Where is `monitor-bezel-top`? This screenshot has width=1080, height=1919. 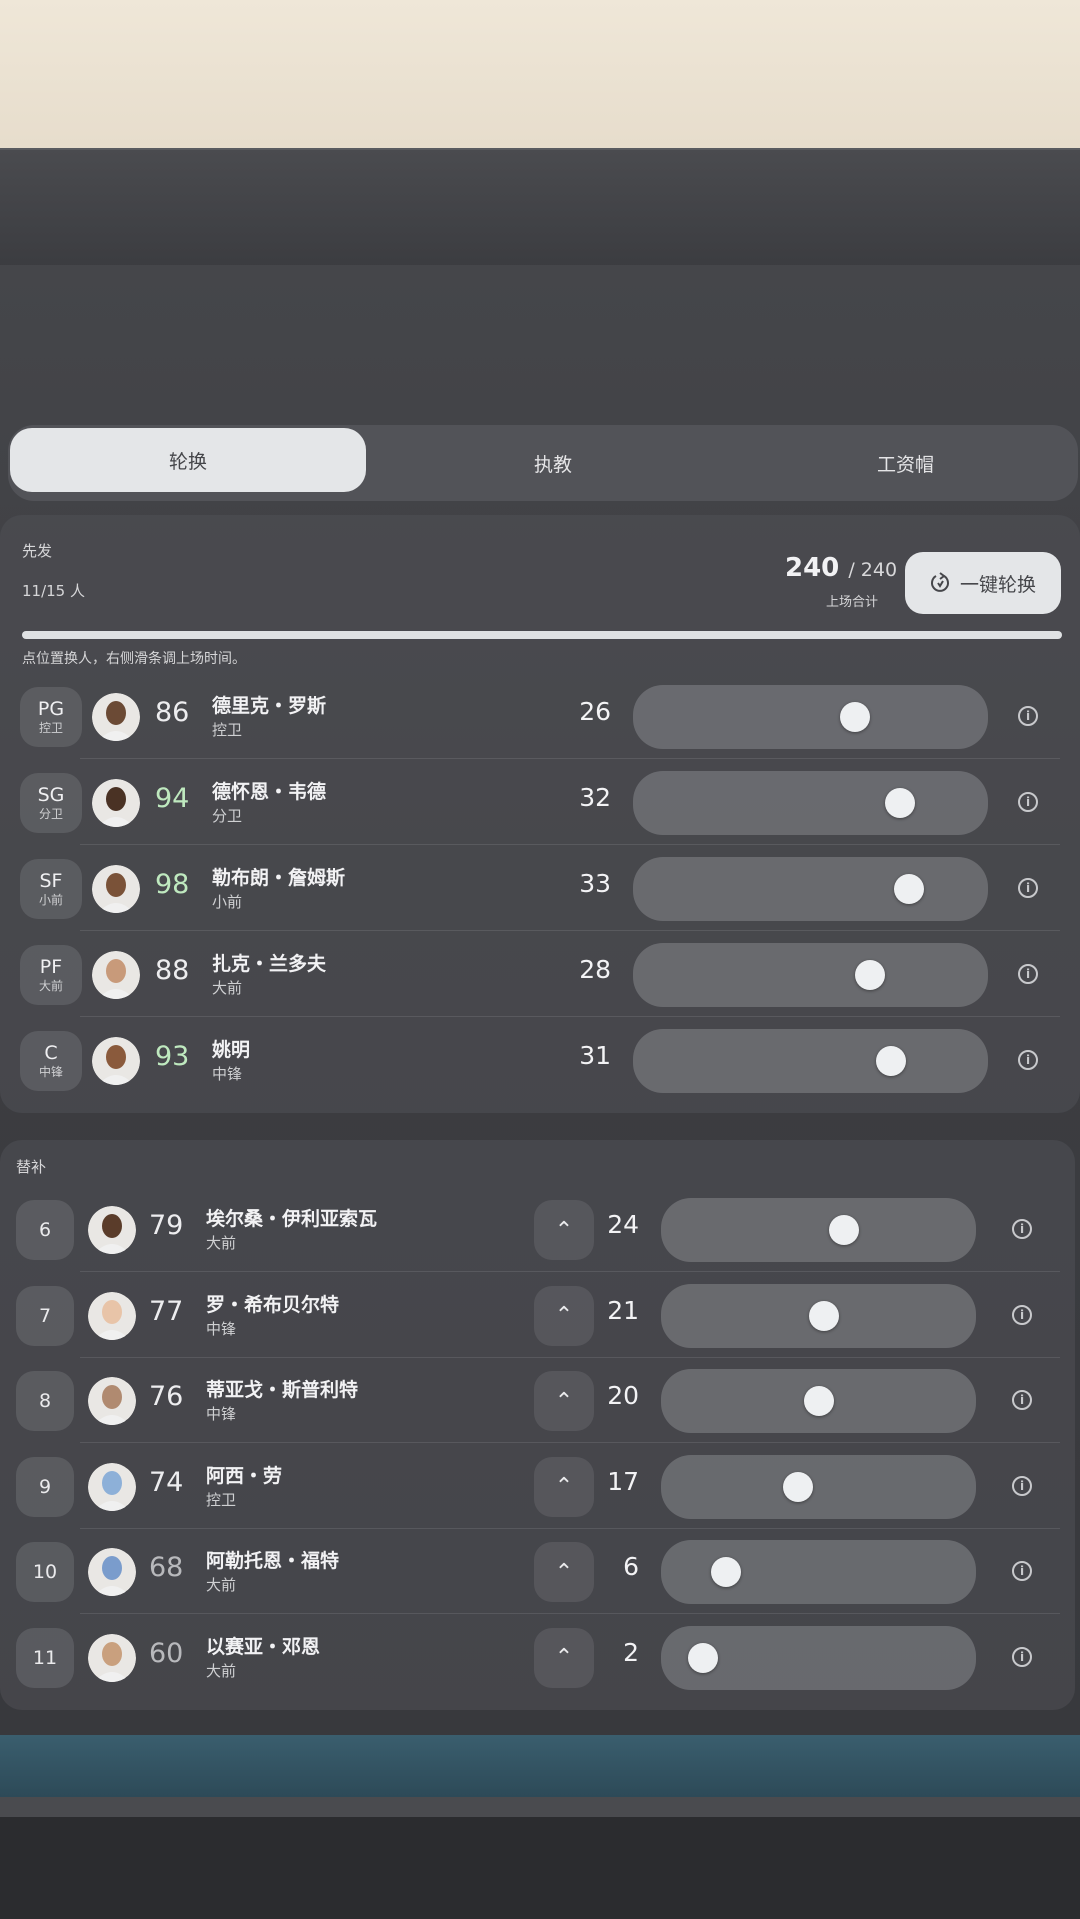 monitor-bezel-top is located at coordinates (540, 209).